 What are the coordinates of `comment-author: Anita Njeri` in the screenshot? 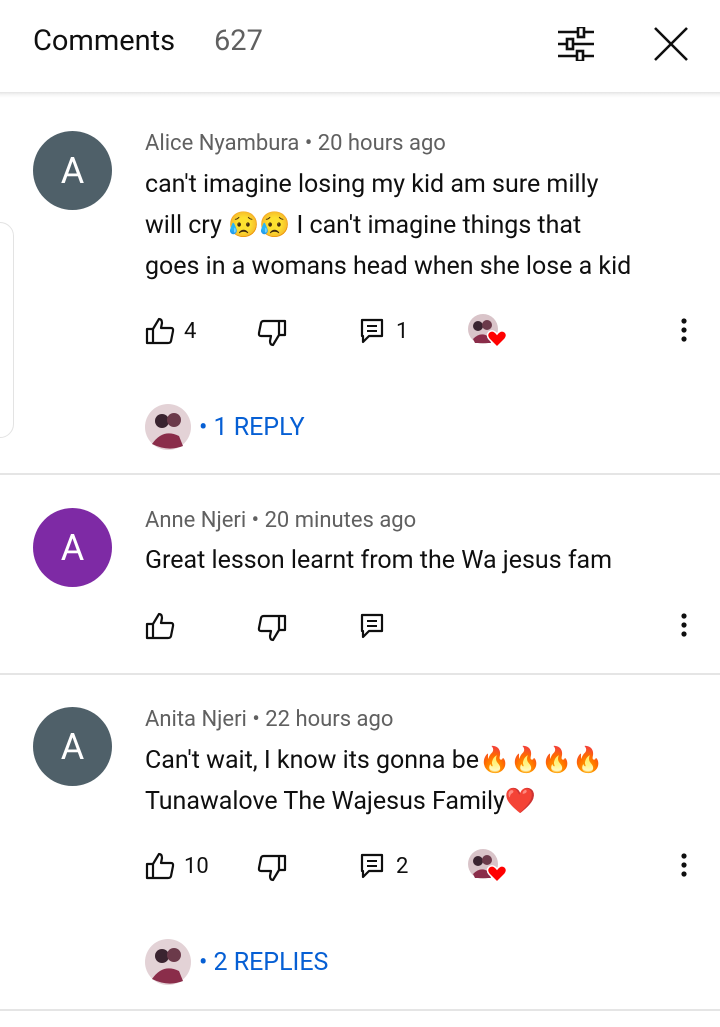 It's located at (196, 719).